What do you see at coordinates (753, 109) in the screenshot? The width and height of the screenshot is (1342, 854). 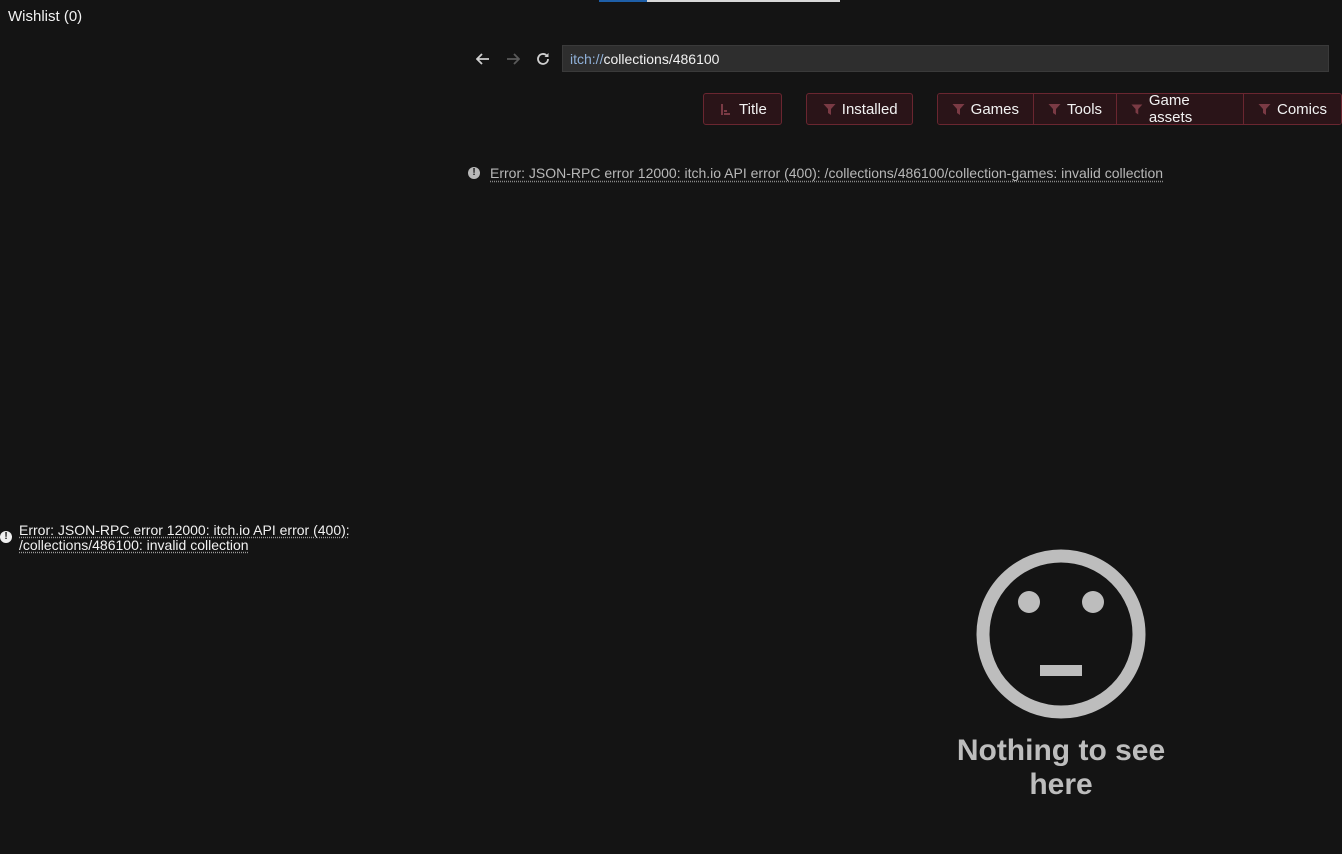 I see `sort-title-label: Title` at bounding box center [753, 109].